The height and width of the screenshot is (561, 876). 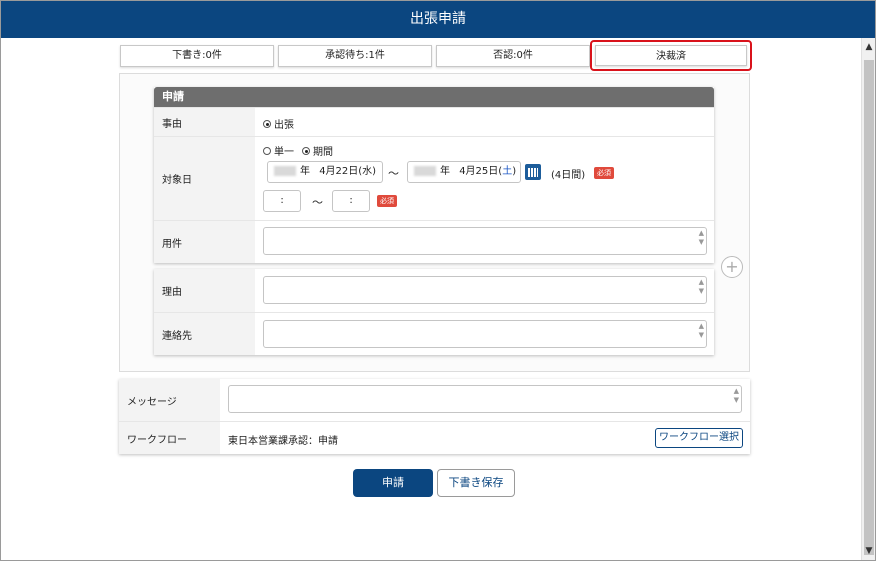 I want to click on reason-row: 事由 出張, so click(x=434, y=121).